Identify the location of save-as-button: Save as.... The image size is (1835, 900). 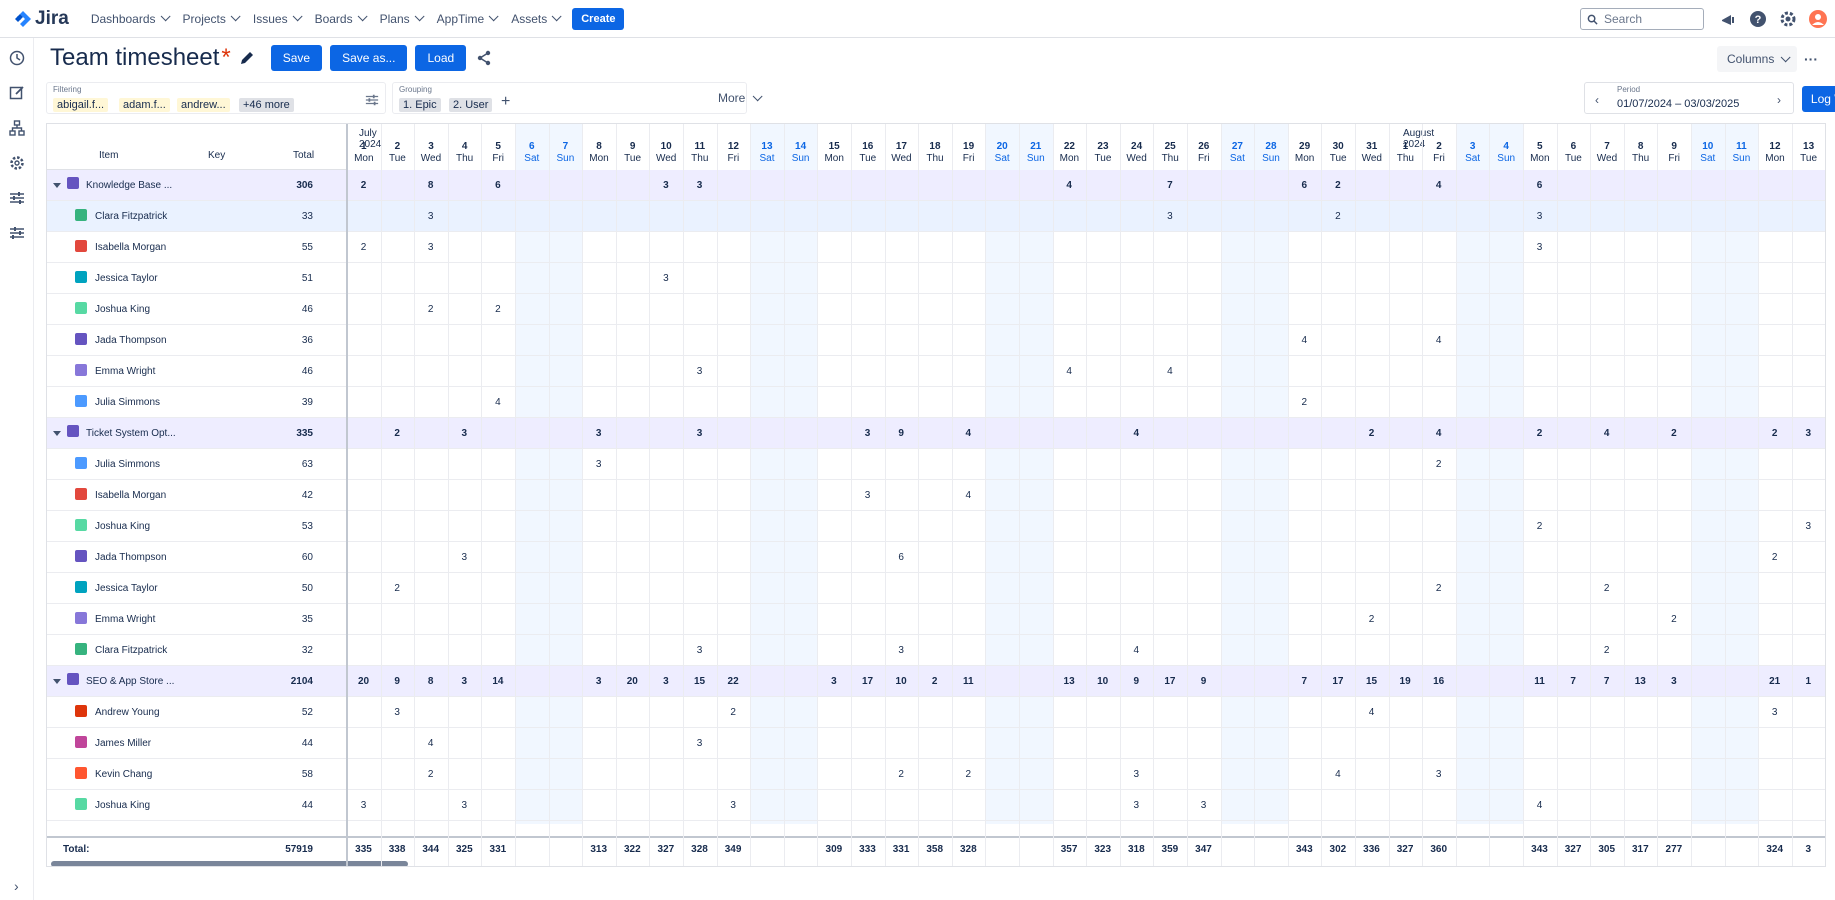
(369, 58).